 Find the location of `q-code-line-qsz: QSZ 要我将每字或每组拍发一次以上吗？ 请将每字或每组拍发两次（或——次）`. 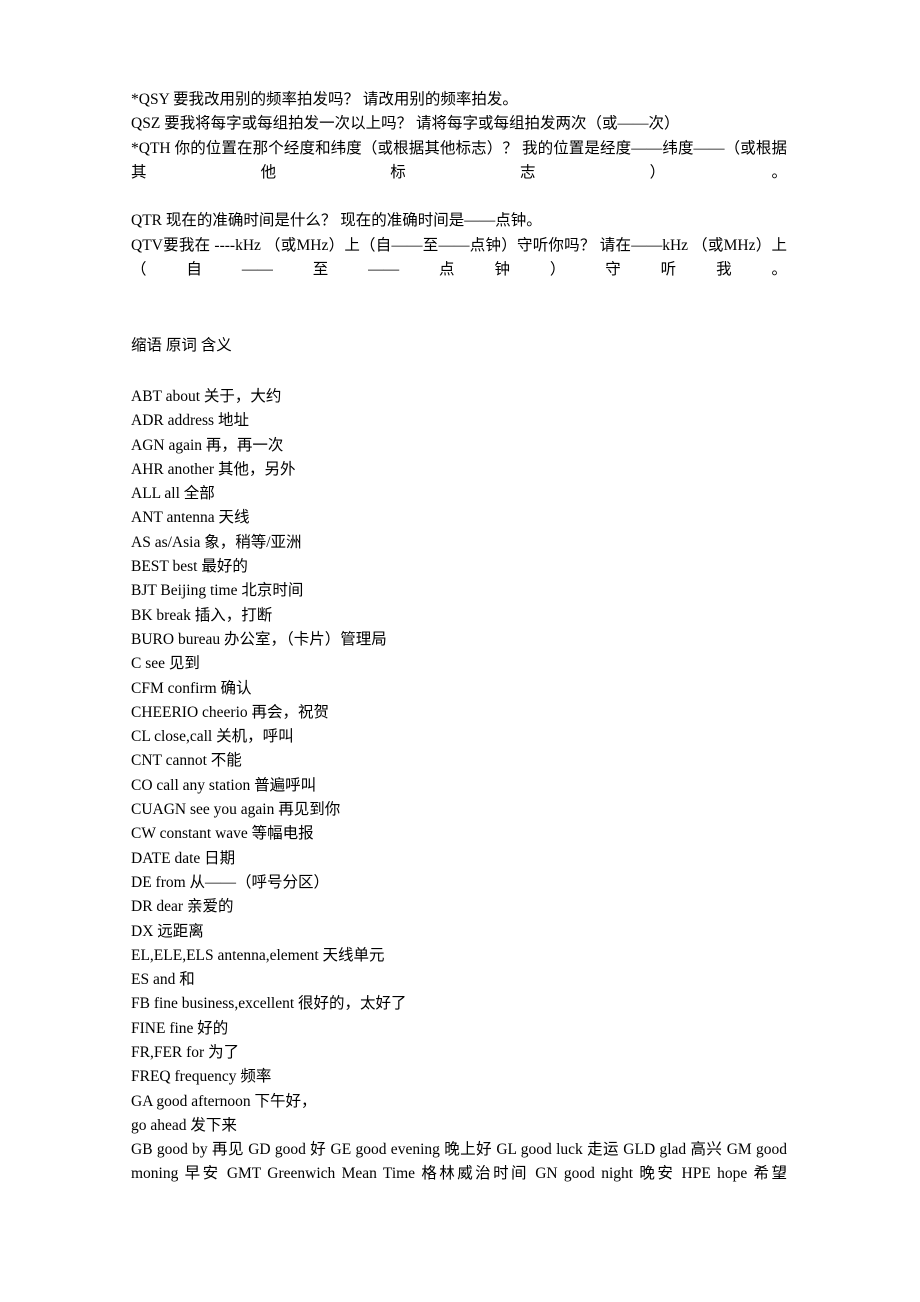

q-code-line-qsz: QSZ 要我将每字或每组拍发一次以上吗？ 请将每字或每组拍发两次（或——次） is located at coordinates (405, 124).